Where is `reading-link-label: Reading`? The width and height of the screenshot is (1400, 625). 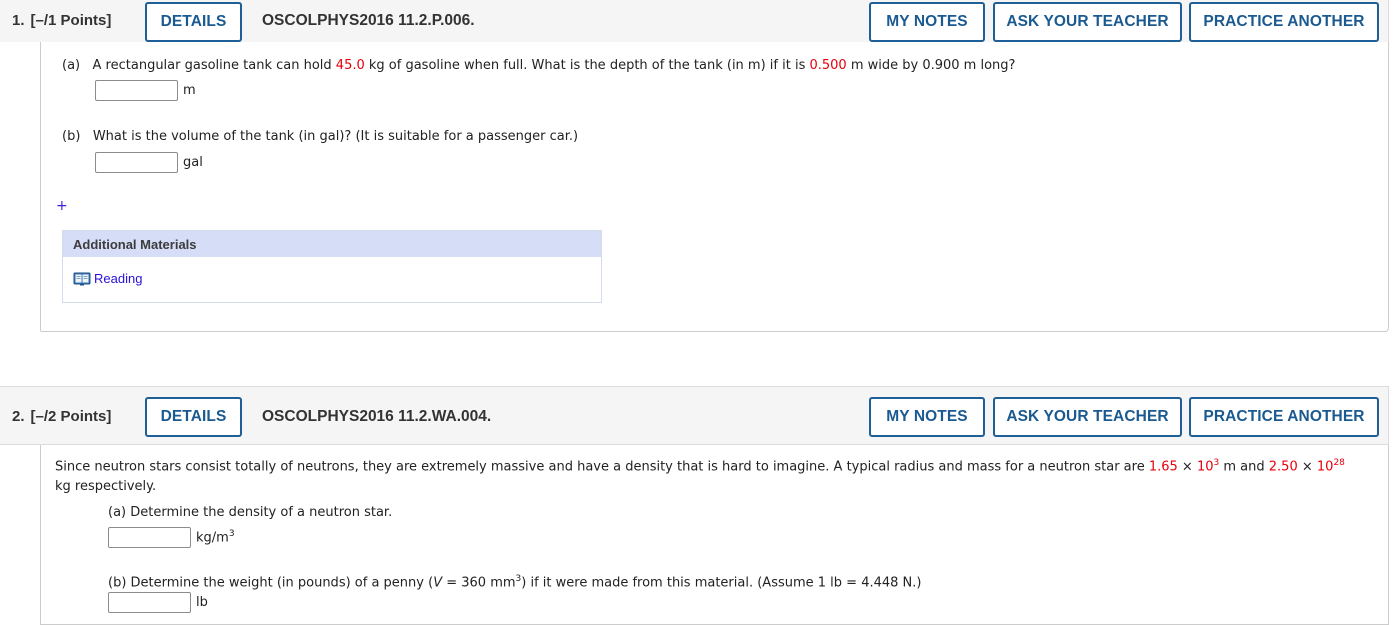
reading-link-label: Reading is located at coordinates (118, 278).